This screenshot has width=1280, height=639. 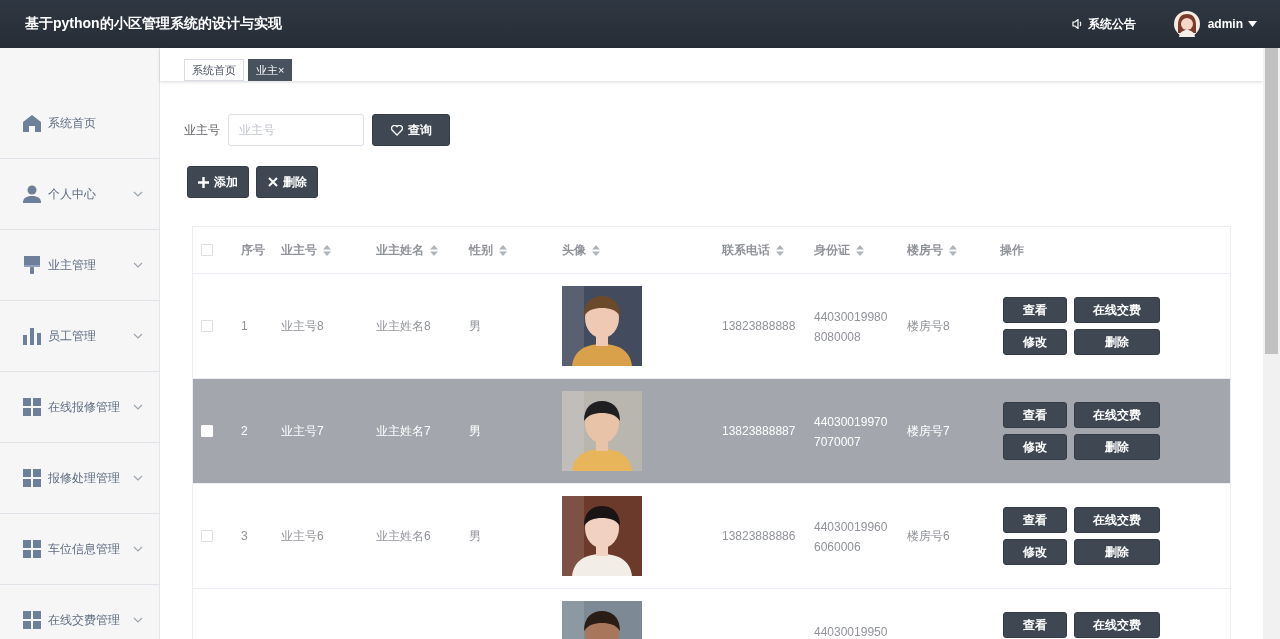 I want to click on column-header: 业主号, so click(x=299, y=250).